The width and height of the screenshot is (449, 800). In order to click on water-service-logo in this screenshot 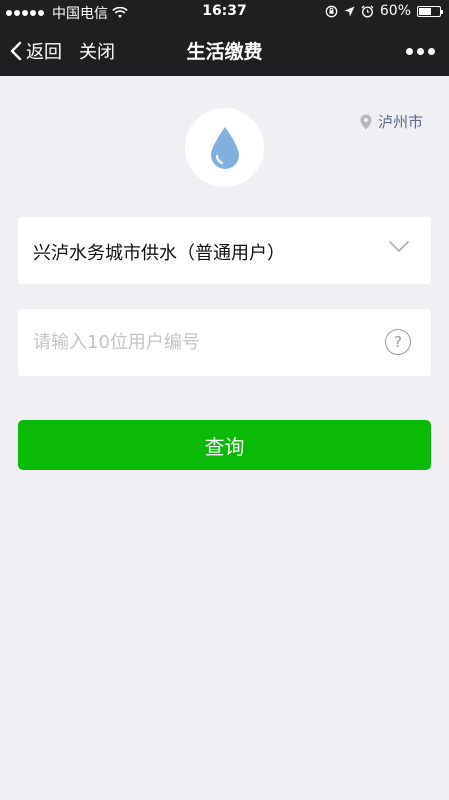, I will do `click(224, 147)`.